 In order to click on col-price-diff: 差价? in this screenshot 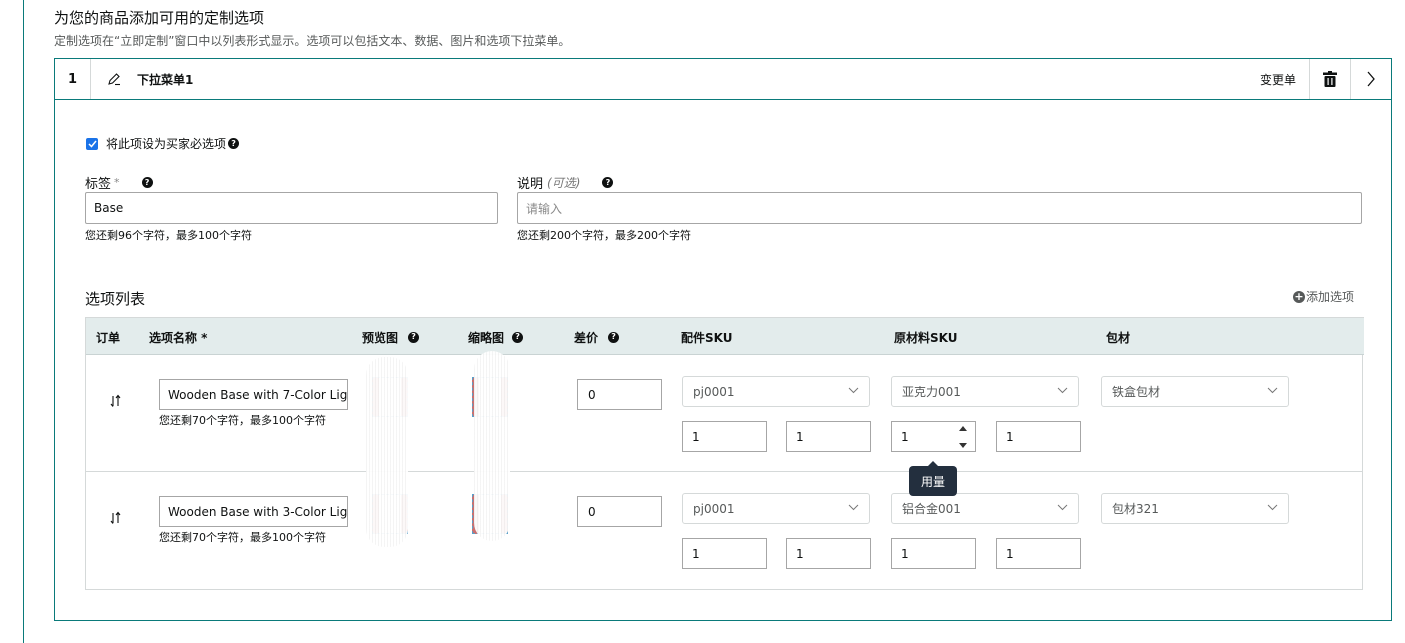, I will do `click(597, 337)`.